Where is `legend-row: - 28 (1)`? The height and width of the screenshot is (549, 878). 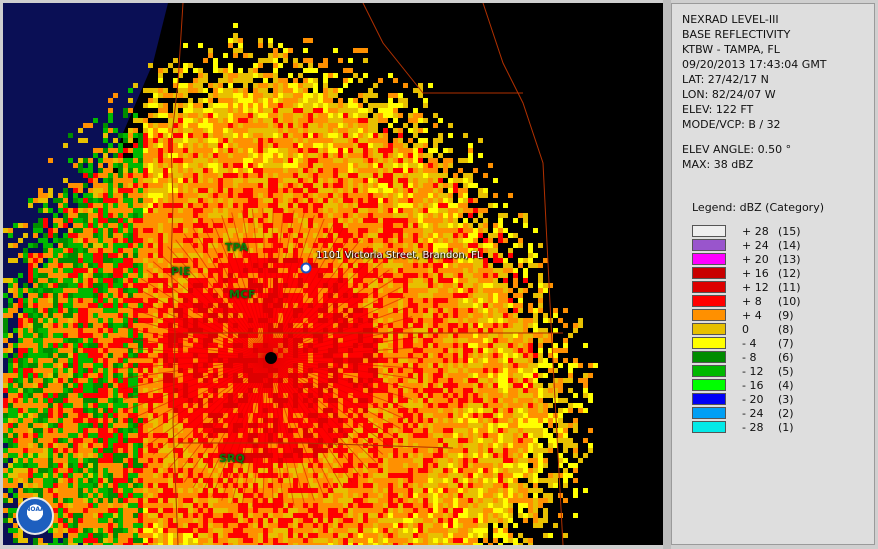 legend-row: - 28 (1) is located at coordinates (746, 427).